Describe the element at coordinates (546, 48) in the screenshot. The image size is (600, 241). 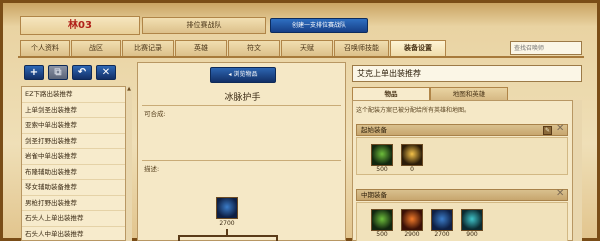
I see `summoner-search-input` at that location.